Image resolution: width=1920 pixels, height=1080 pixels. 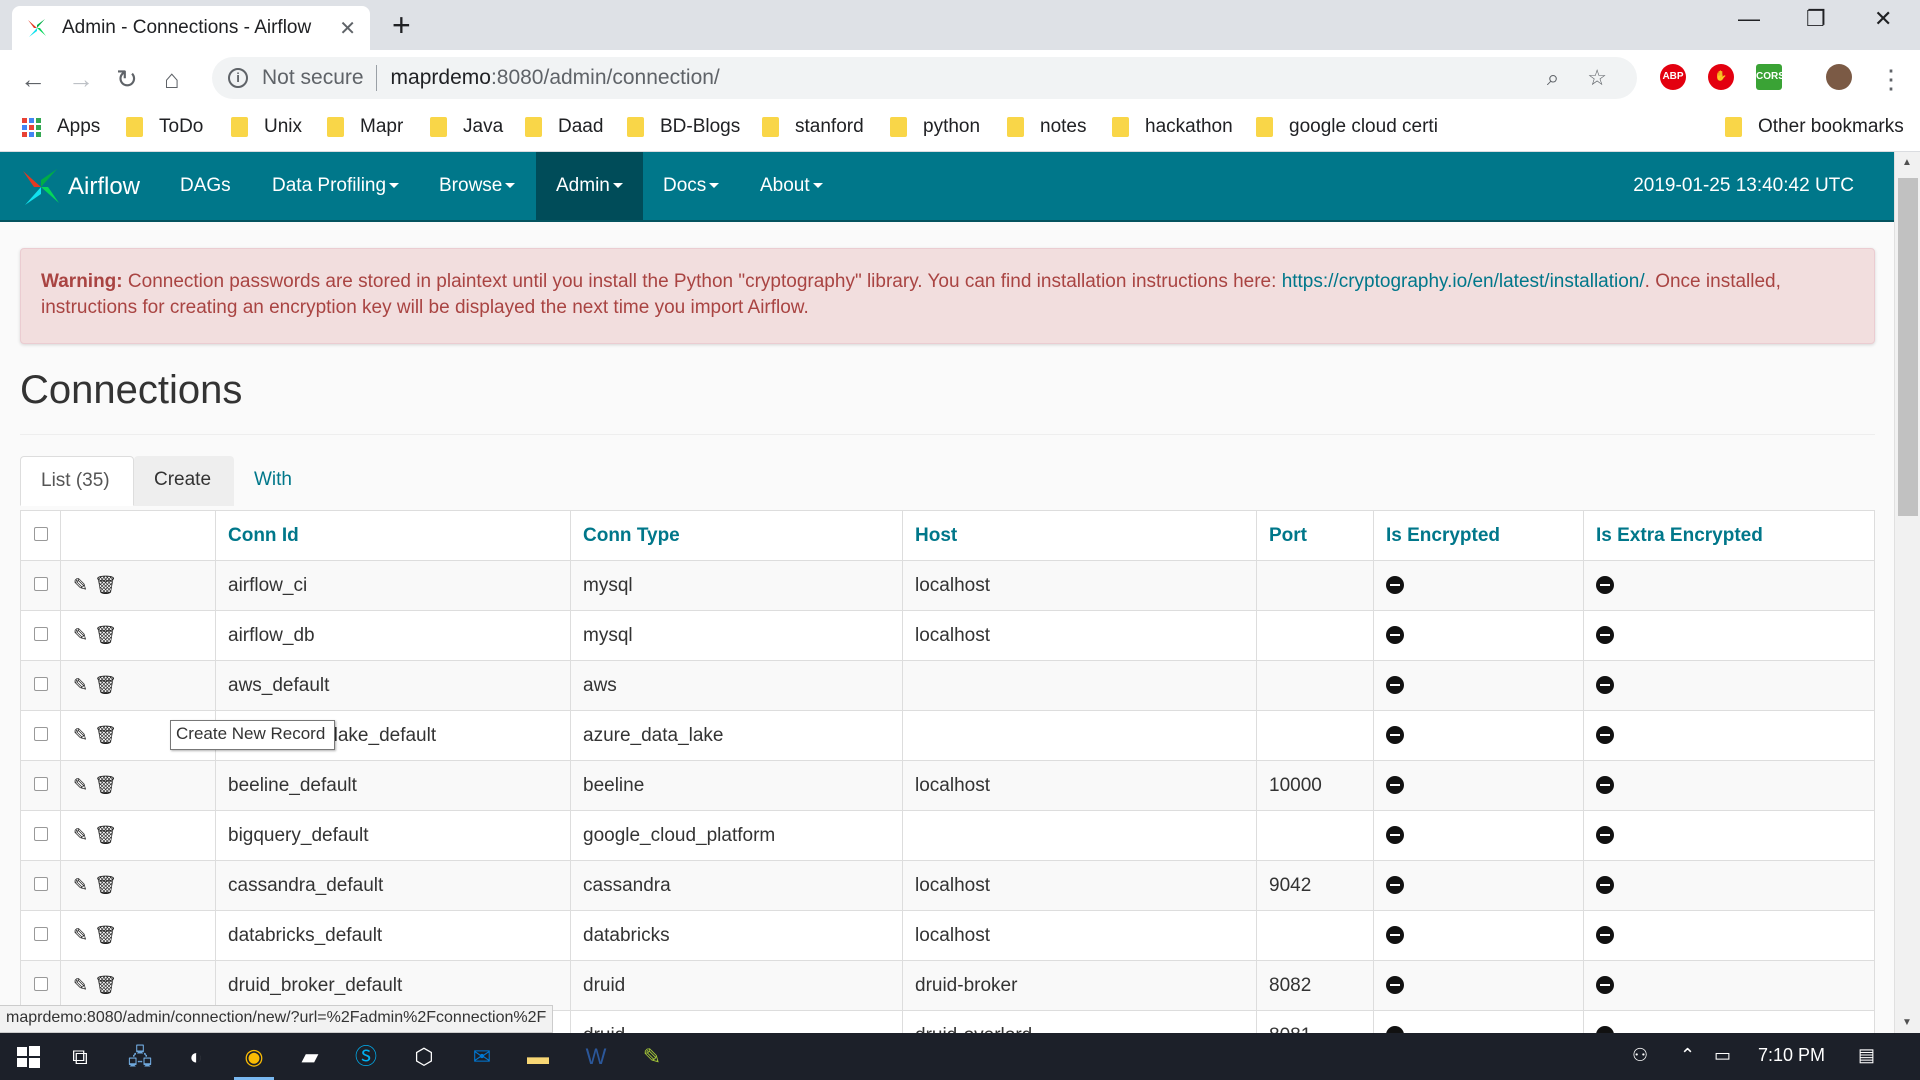 What do you see at coordinates (596, 1057) in the screenshot?
I see `word-icon: W` at bounding box center [596, 1057].